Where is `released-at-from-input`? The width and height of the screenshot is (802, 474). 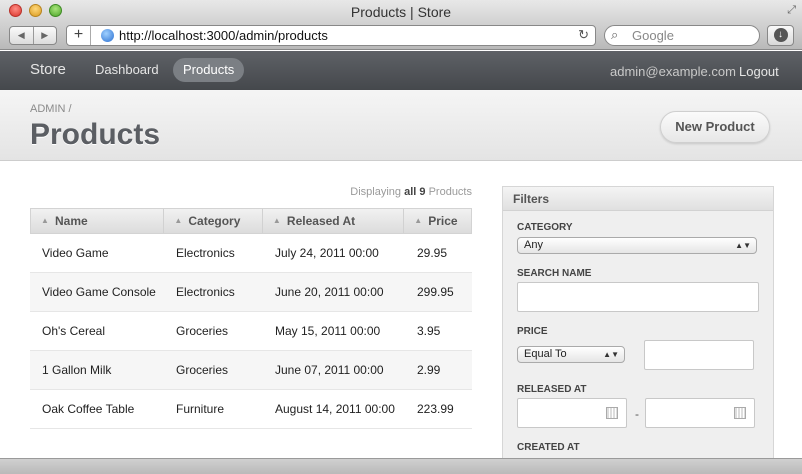
released-at-from-input is located at coordinates (572, 413).